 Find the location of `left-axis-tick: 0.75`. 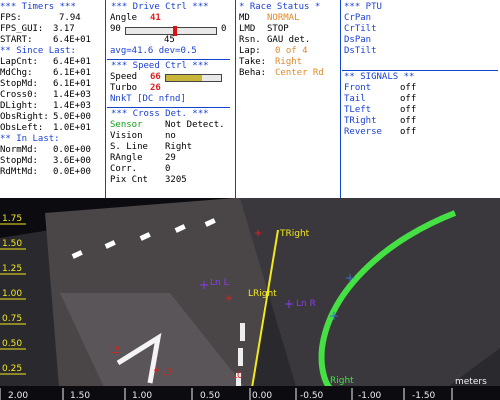

left-axis-tick: 0.75 is located at coordinates (12, 319).